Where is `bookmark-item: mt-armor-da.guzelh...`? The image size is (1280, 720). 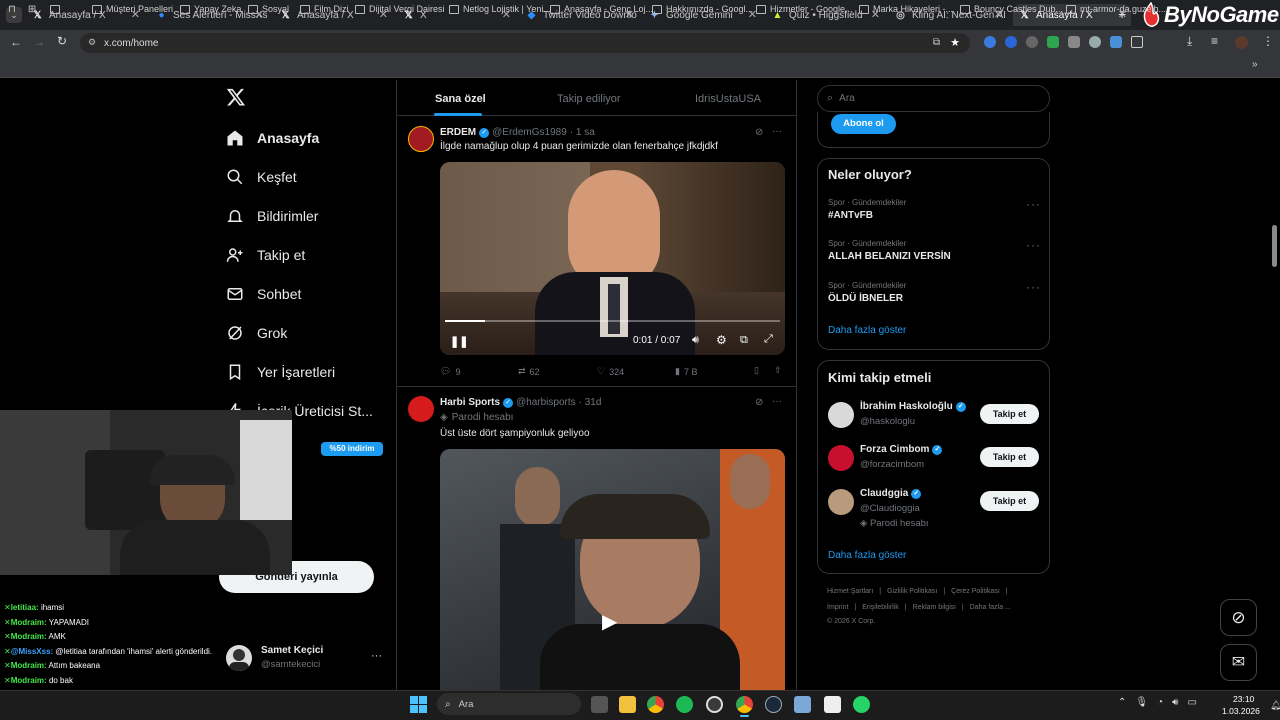 bookmark-item: mt-armor-da.guzelh... is located at coordinates (1116, 9).